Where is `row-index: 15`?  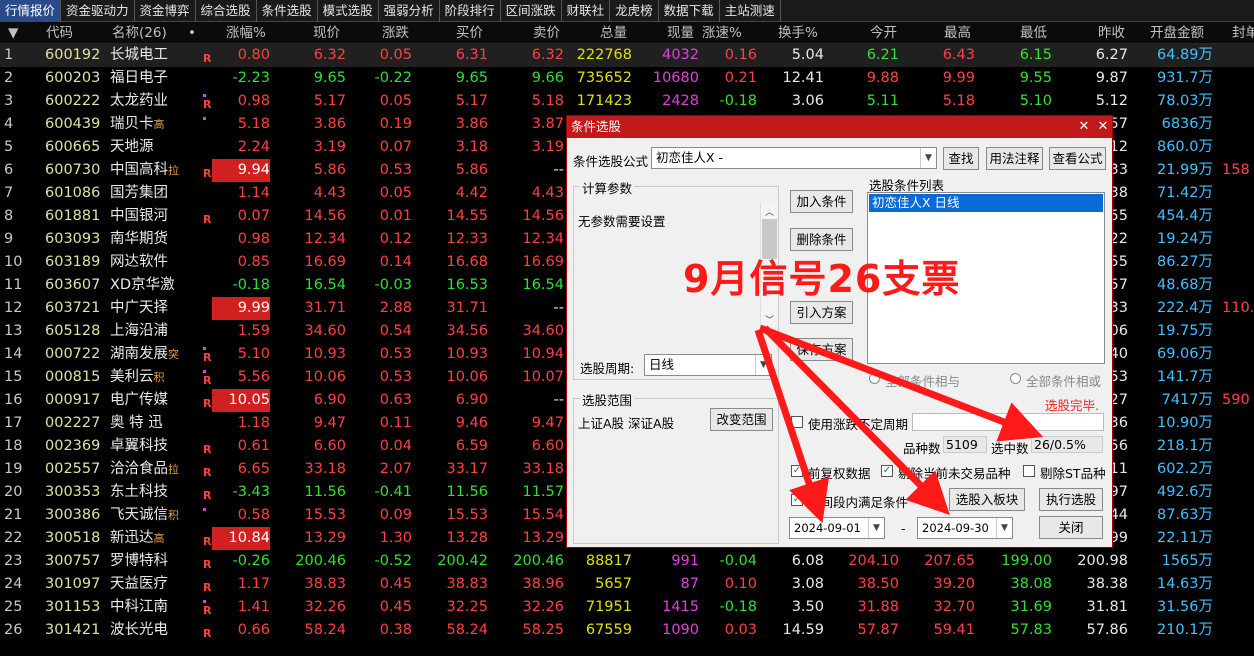 row-index: 15 is located at coordinates (13, 377).